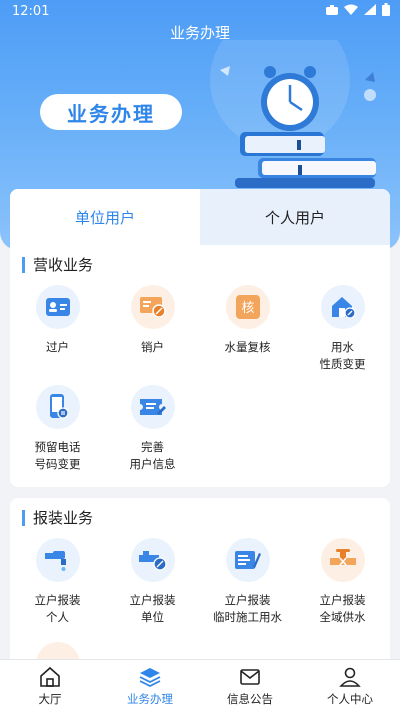  What do you see at coordinates (57, 347) in the screenshot?
I see `service-label: 过户` at bounding box center [57, 347].